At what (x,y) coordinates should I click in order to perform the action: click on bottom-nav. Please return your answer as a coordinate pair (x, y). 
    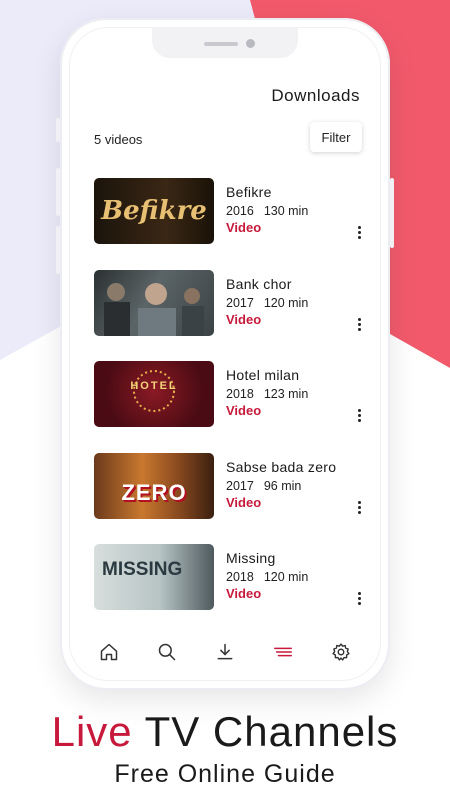
    Looking at the image, I should click on (225, 652).